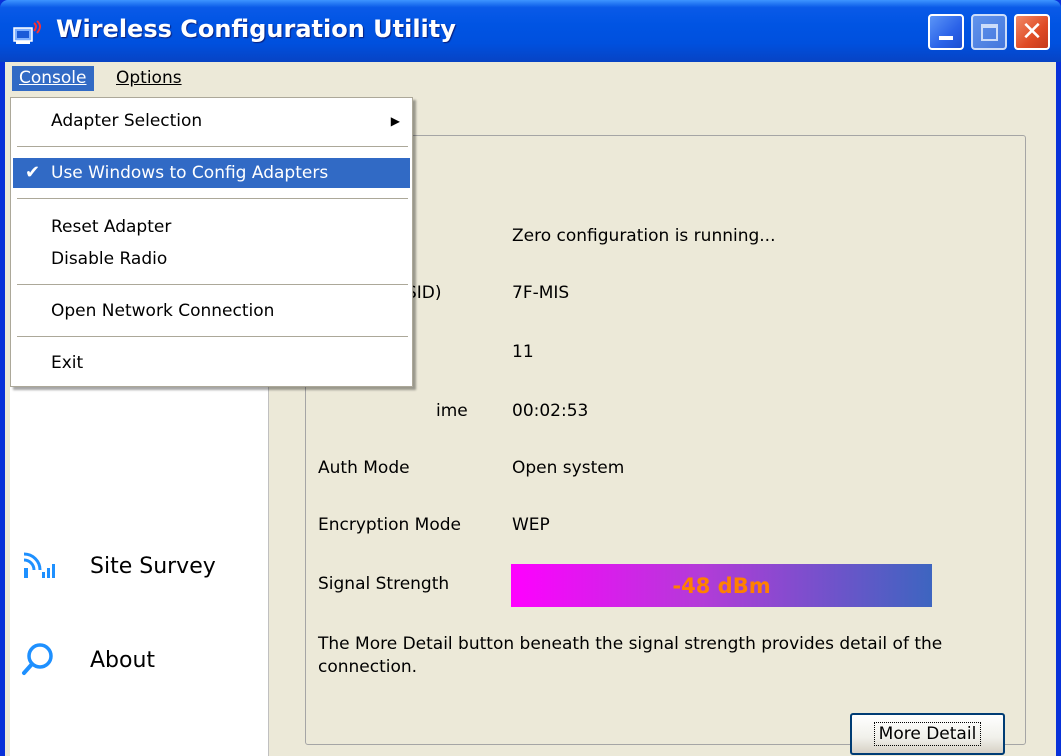  What do you see at coordinates (211, 363) in the screenshot?
I see `menu-item-exit: Exit` at bounding box center [211, 363].